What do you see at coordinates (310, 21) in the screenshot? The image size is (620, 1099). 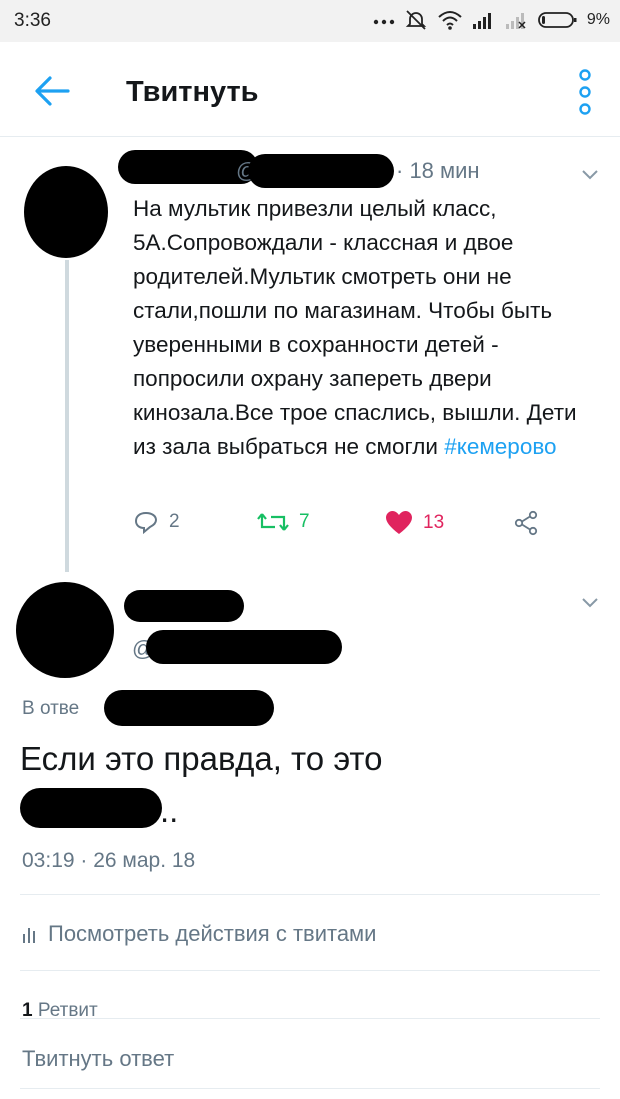 I see `status-bar: 3:36 9%` at bounding box center [310, 21].